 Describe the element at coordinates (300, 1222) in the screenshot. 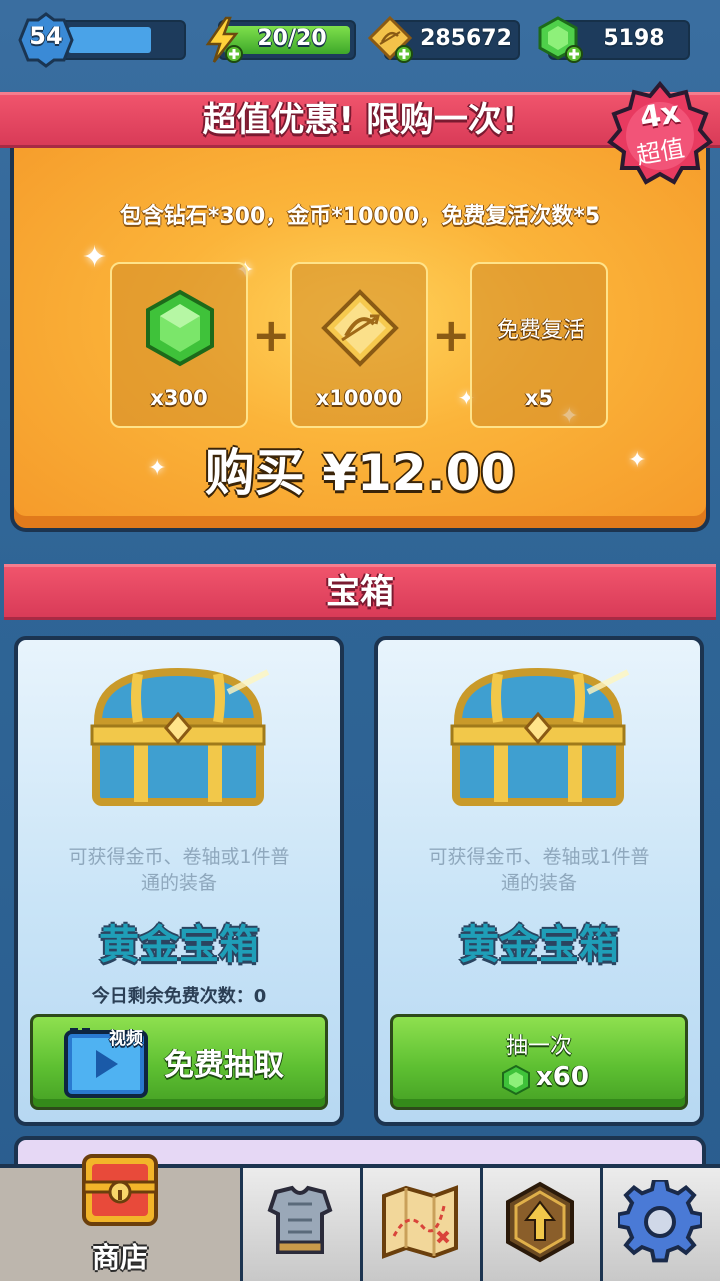

I see `armor-icon` at that location.